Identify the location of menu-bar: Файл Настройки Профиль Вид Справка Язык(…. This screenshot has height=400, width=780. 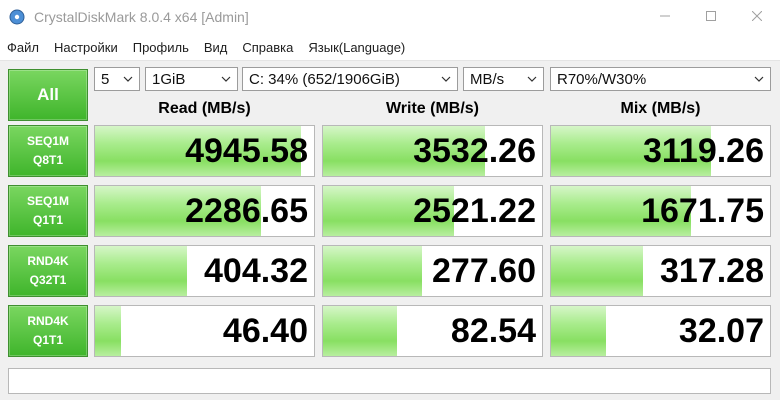
(390, 47).